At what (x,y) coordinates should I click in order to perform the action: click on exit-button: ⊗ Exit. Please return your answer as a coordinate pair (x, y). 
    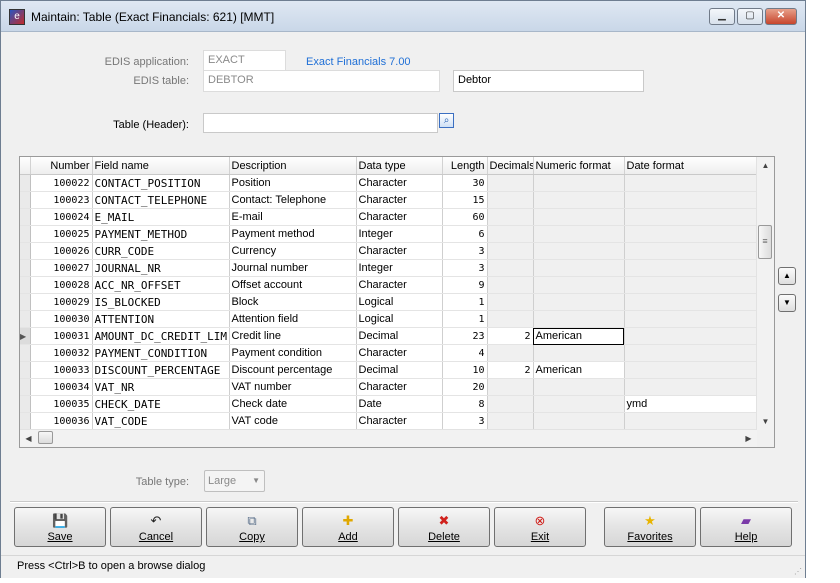
    Looking at the image, I should click on (540, 527).